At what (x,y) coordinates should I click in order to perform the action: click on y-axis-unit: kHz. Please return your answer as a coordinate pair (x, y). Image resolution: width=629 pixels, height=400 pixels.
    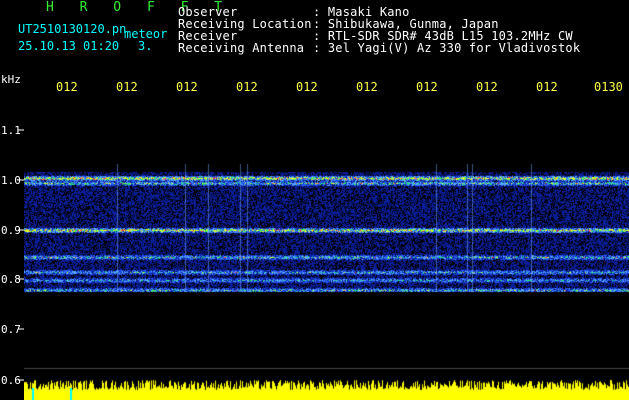
    Looking at the image, I should click on (11, 79).